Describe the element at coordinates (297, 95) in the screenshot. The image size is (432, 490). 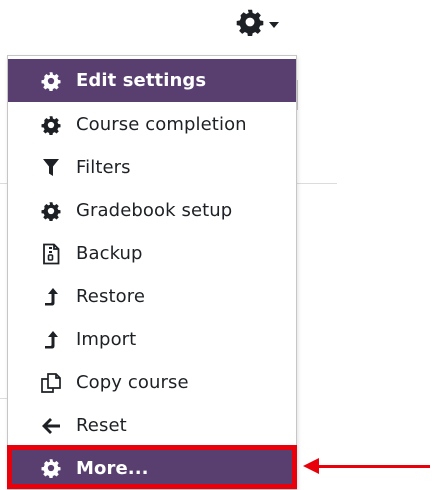
I see `background-vertical-line` at that location.